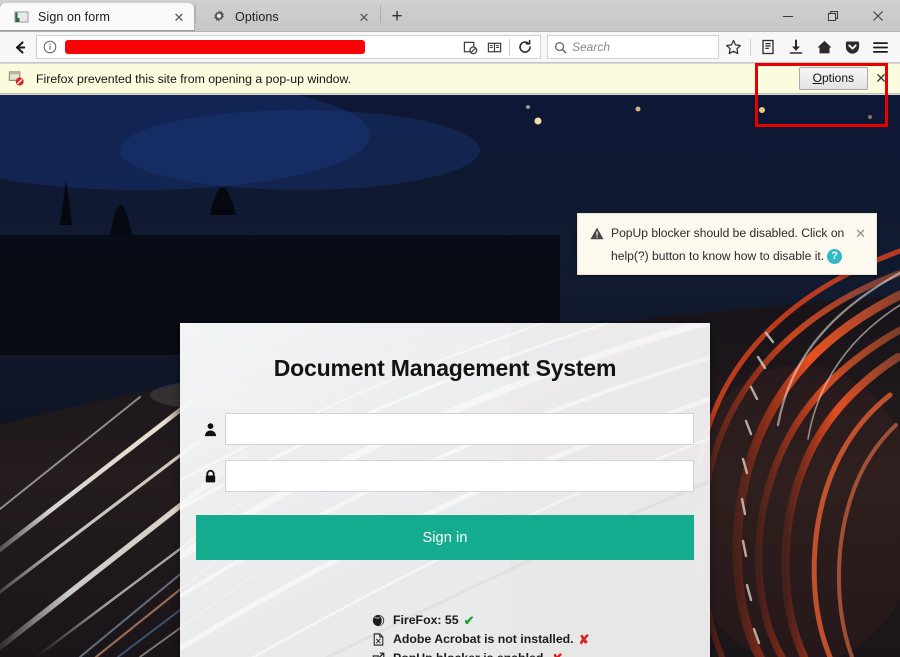  What do you see at coordinates (787, 15) in the screenshot?
I see `minimize-button` at bounding box center [787, 15].